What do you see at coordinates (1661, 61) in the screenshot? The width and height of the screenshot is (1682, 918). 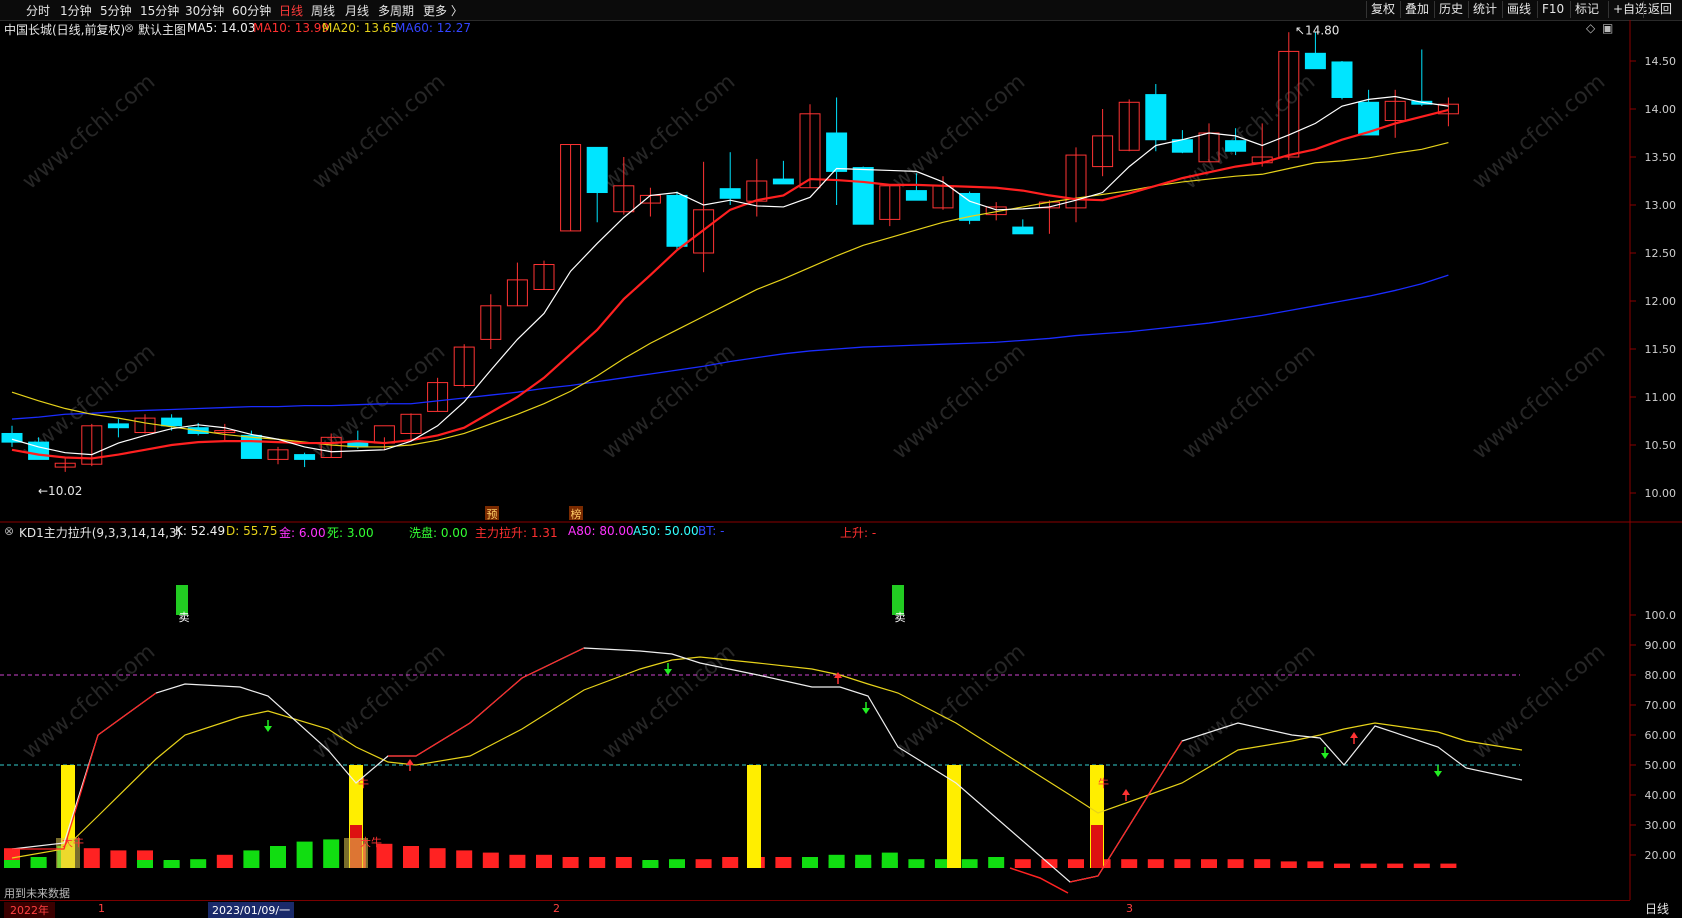 I see `price-tick-label: 14.50` at bounding box center [1661, 61].